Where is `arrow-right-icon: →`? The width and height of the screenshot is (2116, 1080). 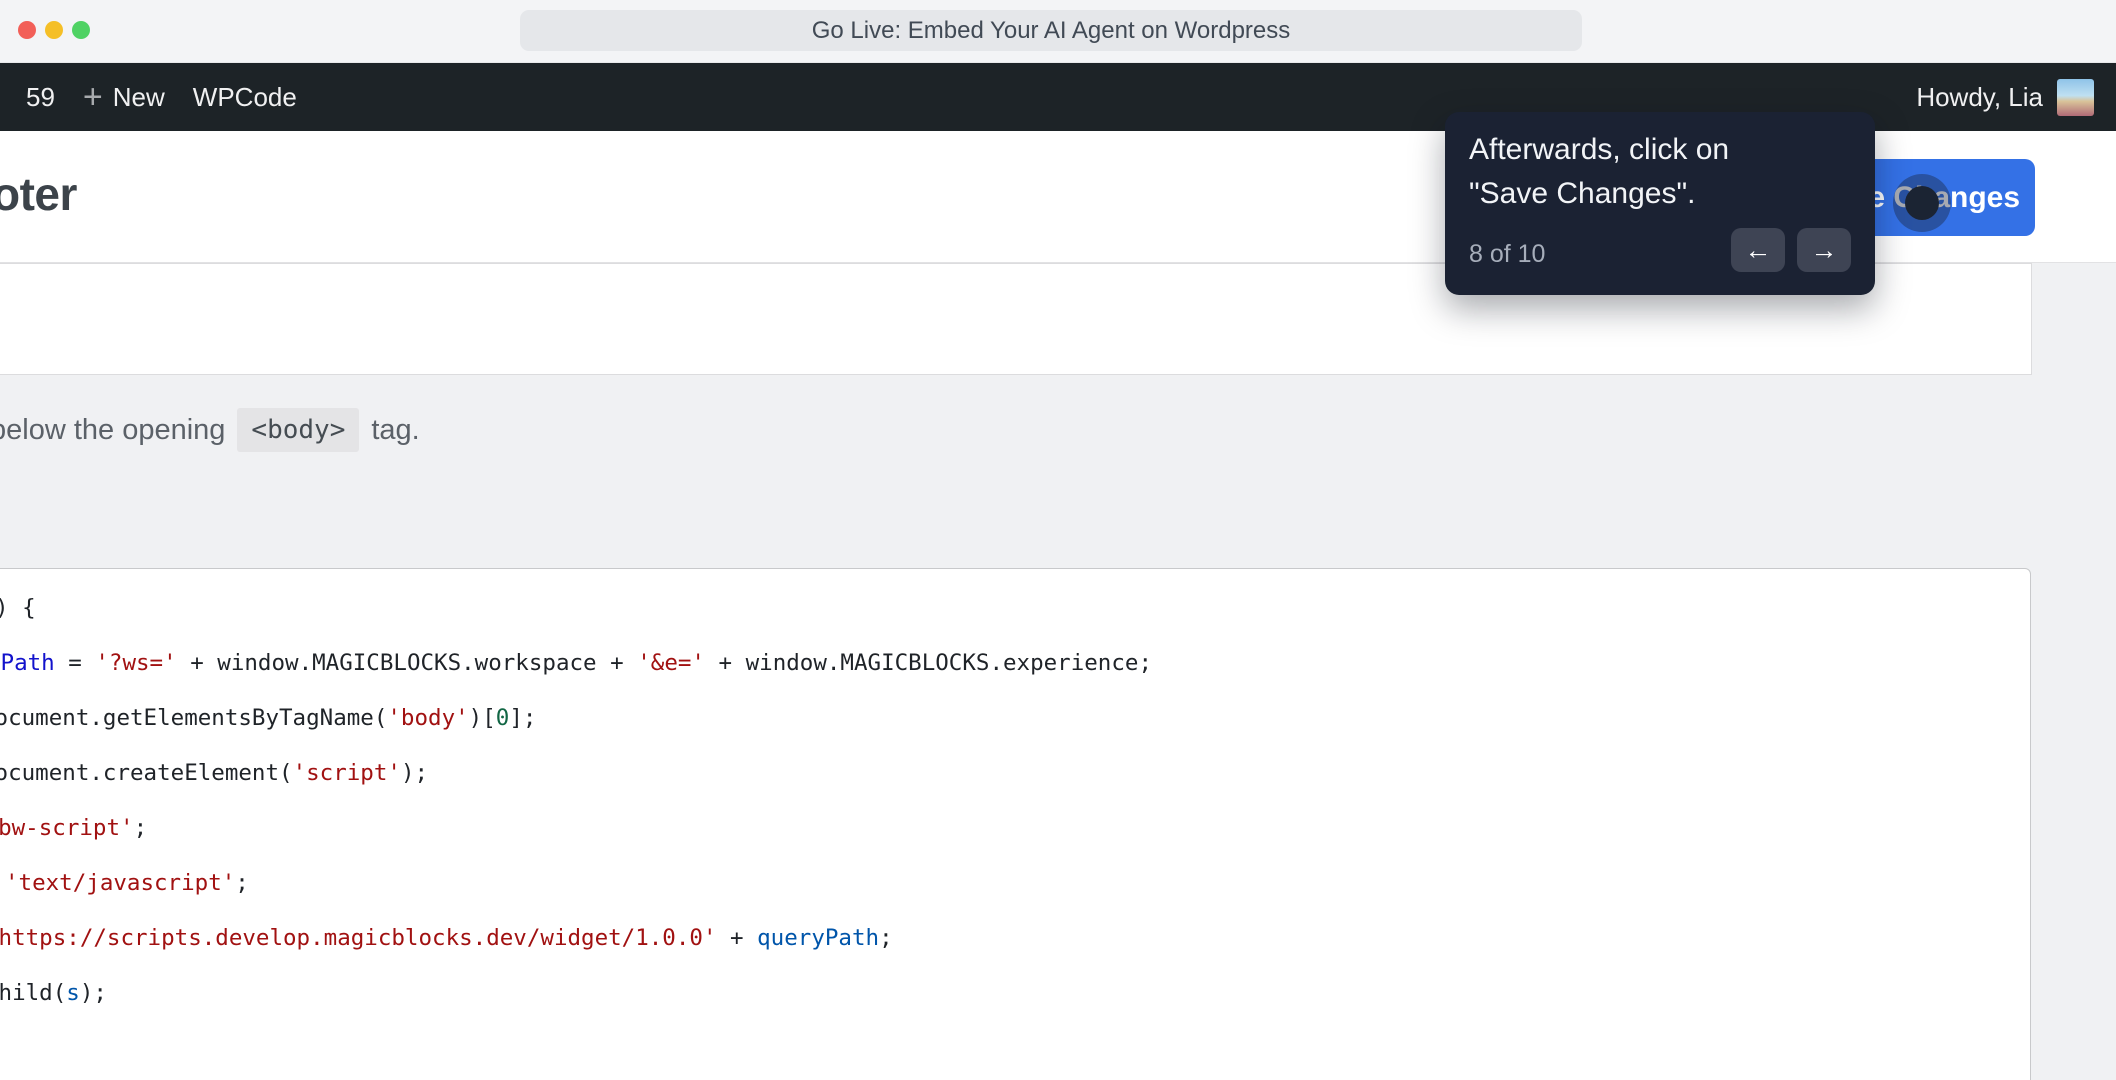 arrow-right-icon: → is located at coordinates (1824, 249).